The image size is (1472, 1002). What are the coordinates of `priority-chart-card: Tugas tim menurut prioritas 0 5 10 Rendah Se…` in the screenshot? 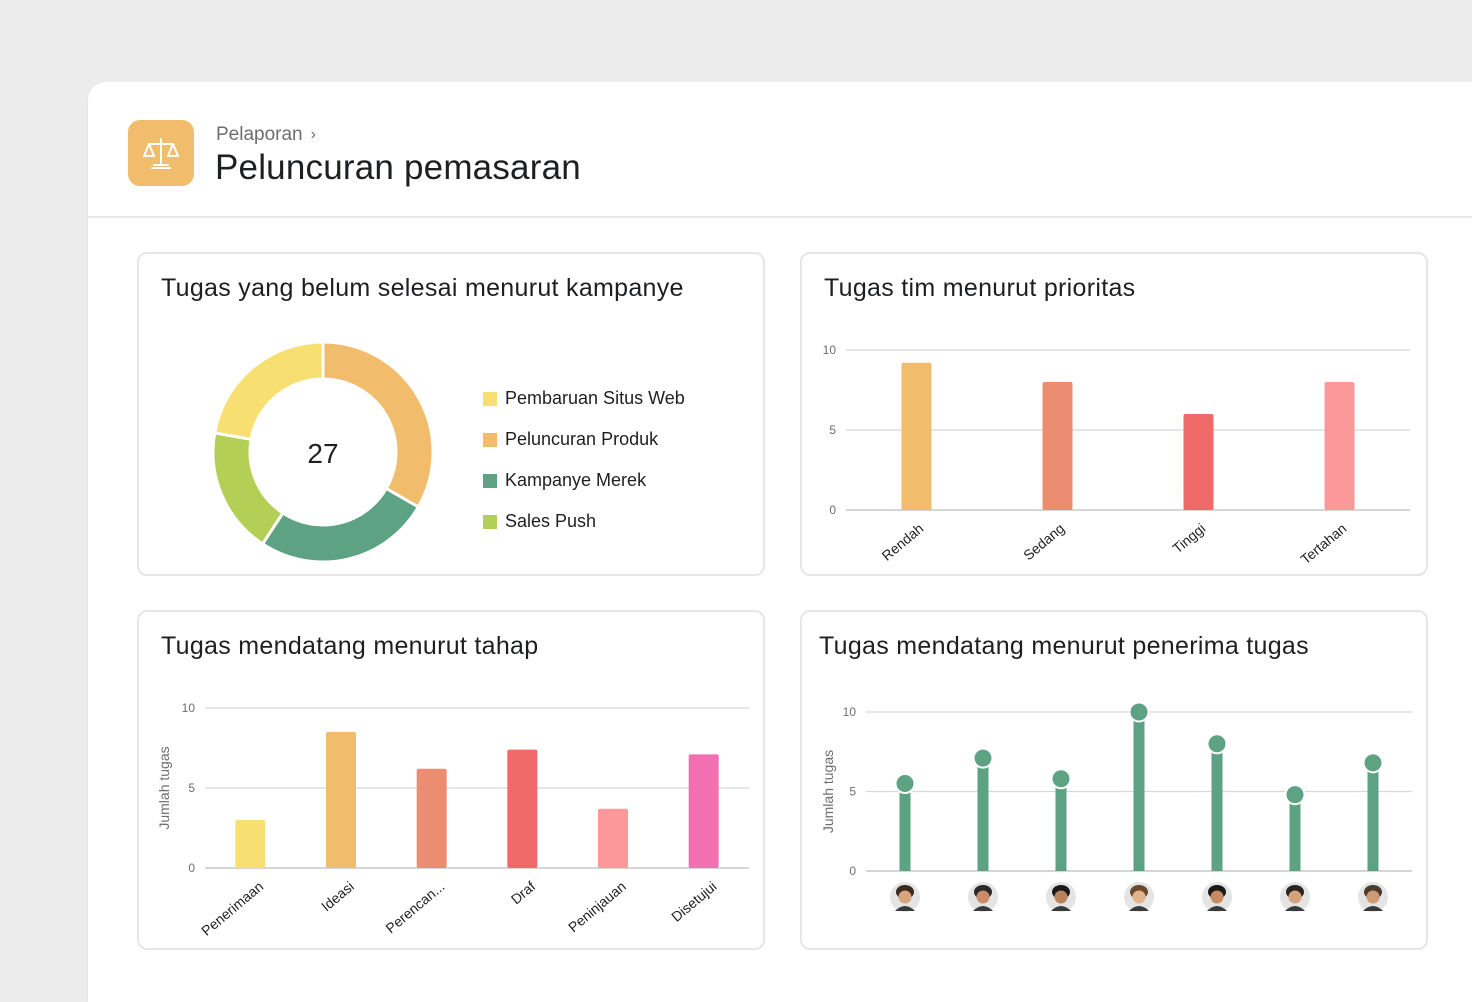 It's located at (1114, 414).